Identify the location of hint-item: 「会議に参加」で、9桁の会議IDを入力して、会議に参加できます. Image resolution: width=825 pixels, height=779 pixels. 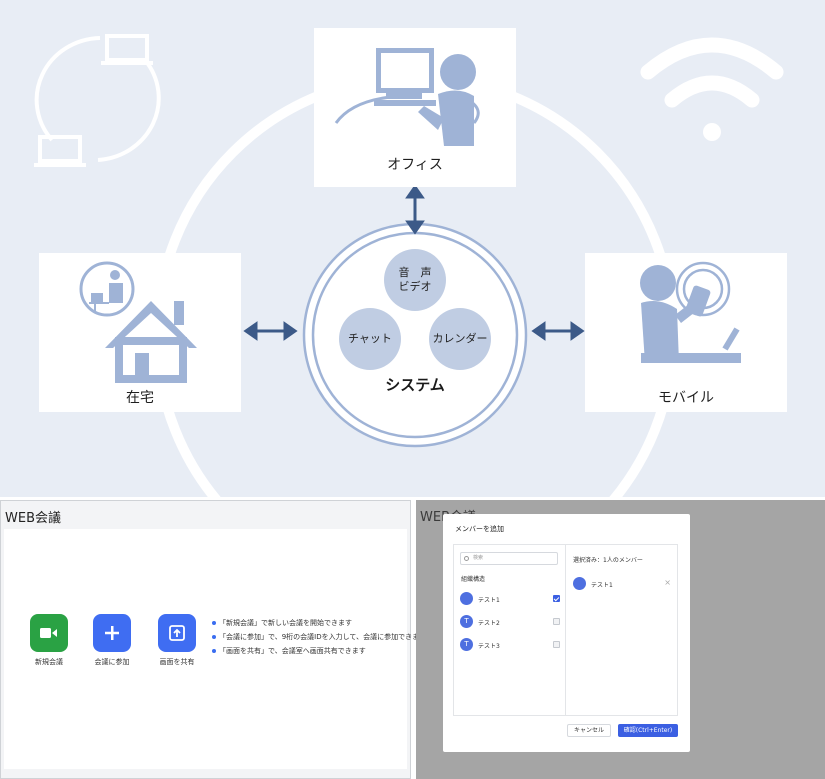
(319, 637).